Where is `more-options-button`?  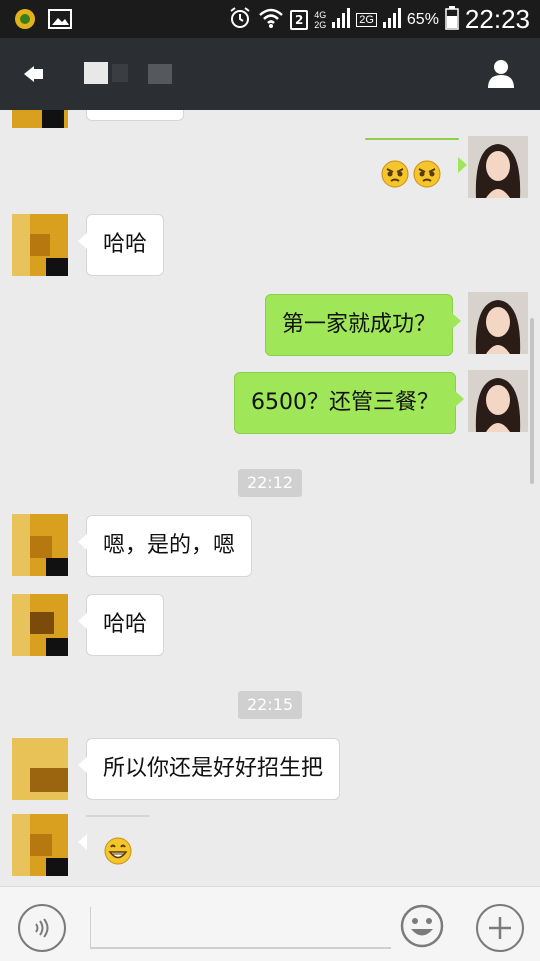 more-options-button is located at coordinates (500, 928).